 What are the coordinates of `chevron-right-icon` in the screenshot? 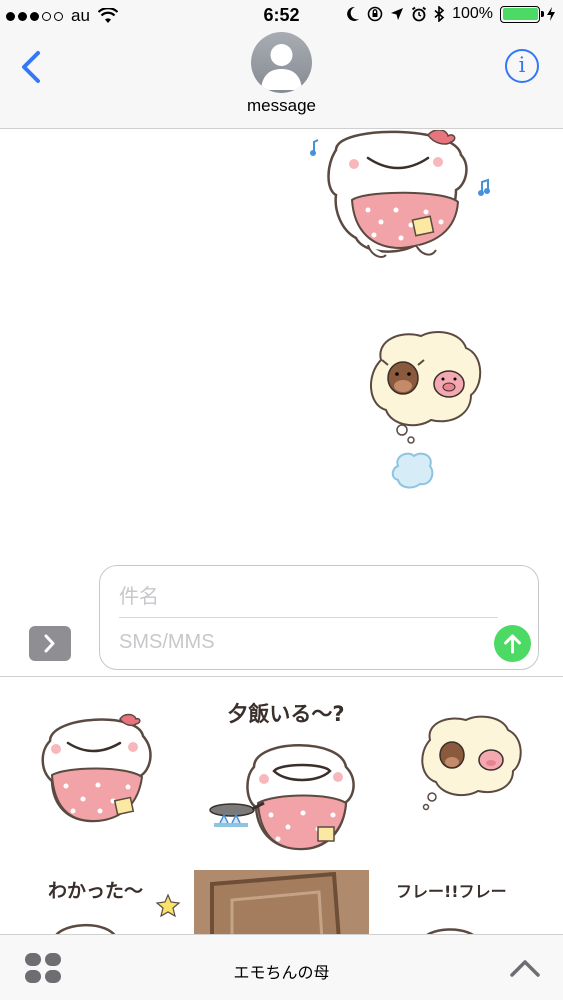 It's located at (49, 643).